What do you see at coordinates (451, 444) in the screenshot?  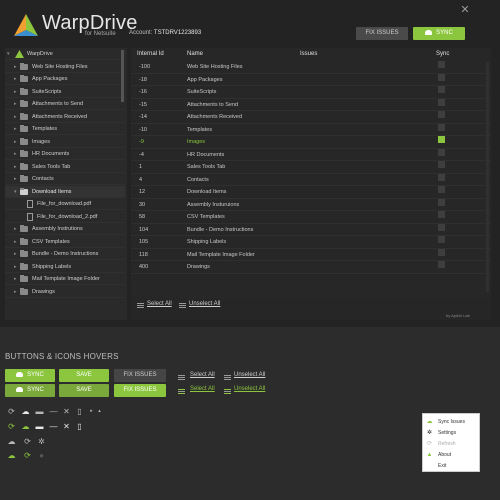 I see `menu-item-refresh: ⟳ Refresh` at bounding box center [451, 444].